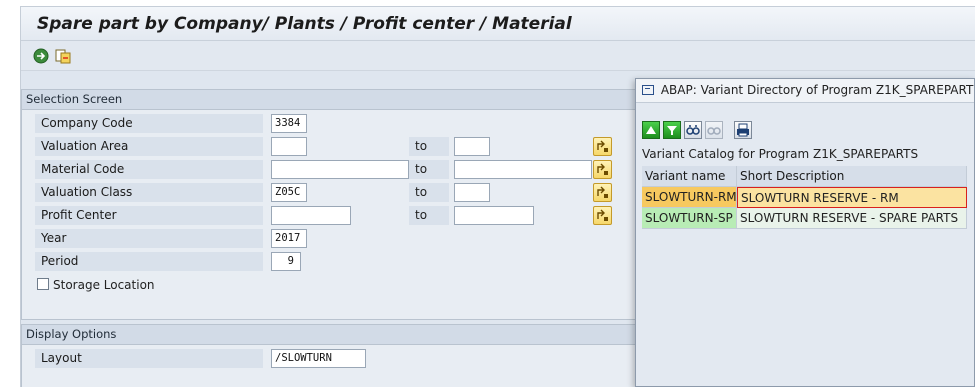  I want to click on valuation-class-row: Valuation Class Z05C to, so click(341, 192).